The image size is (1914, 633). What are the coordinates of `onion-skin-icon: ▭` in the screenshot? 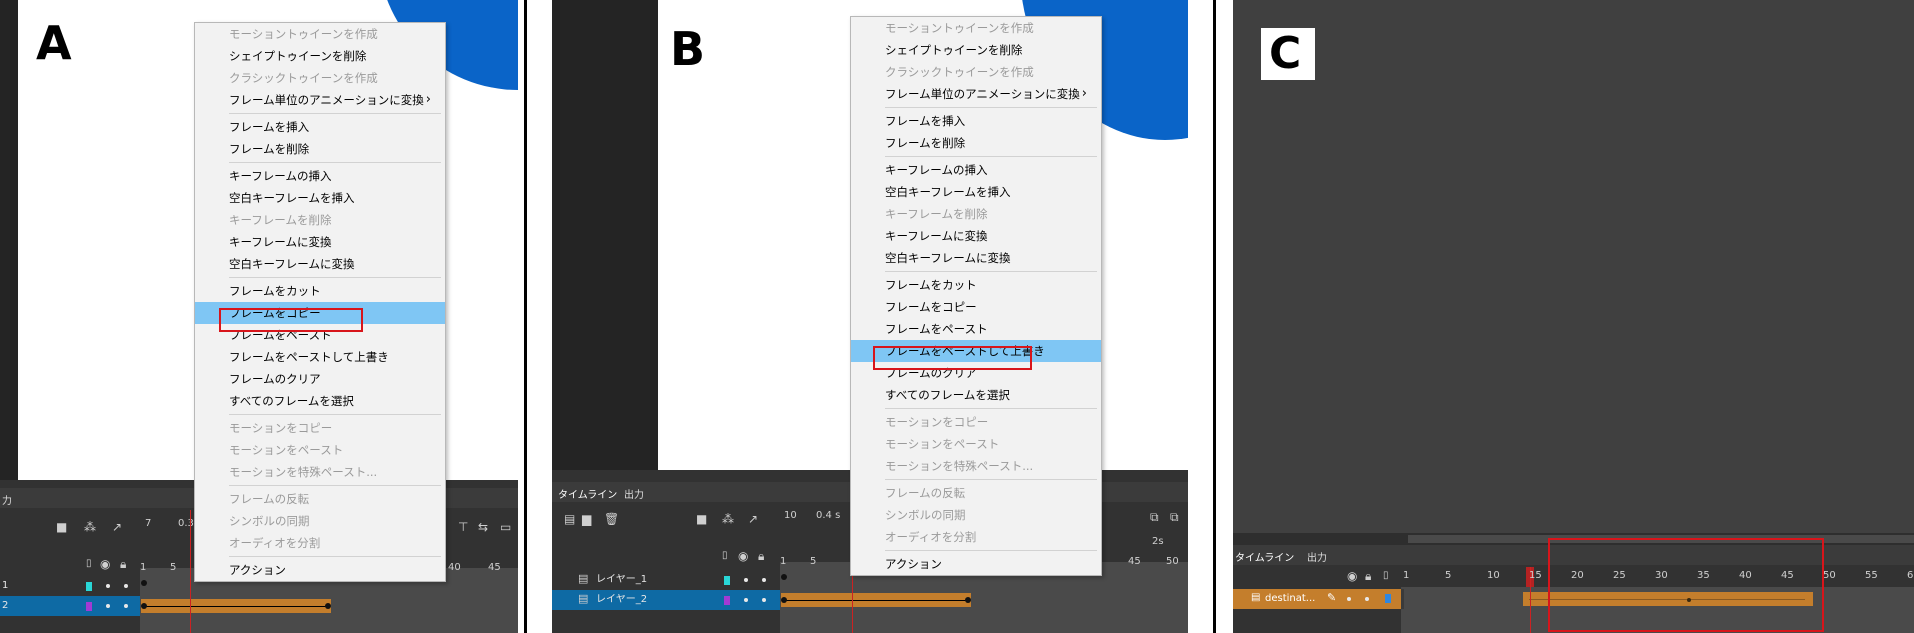 It's located at (505, 527).